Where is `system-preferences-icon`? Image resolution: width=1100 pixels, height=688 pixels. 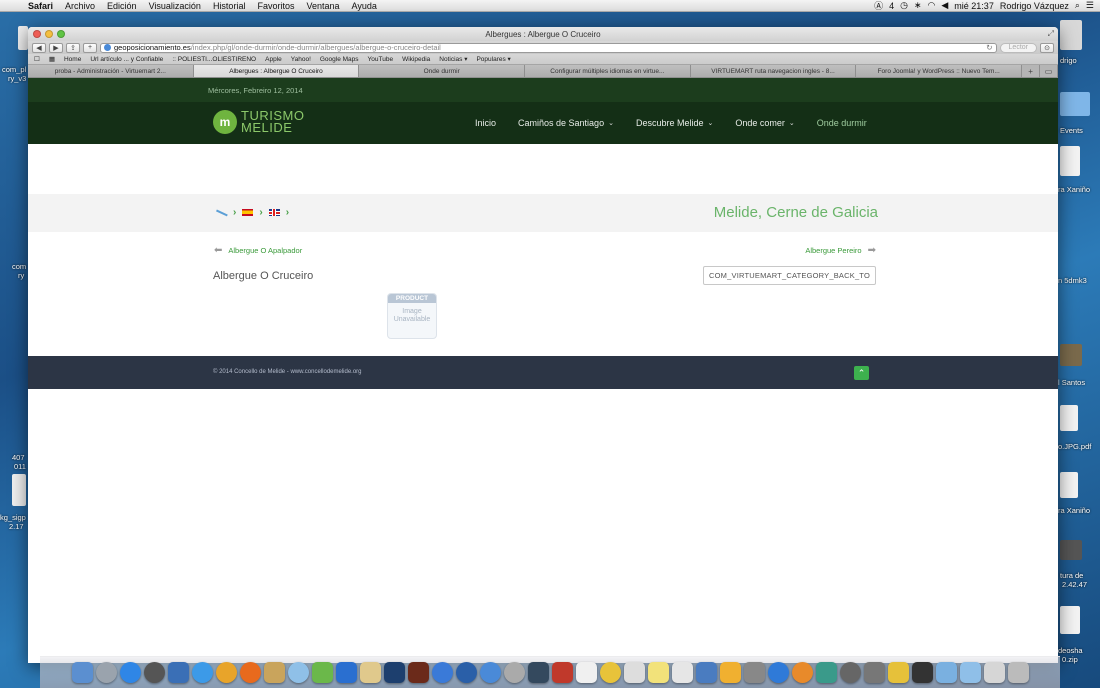
system-preferences-icon is located at coordinates (754, 672).